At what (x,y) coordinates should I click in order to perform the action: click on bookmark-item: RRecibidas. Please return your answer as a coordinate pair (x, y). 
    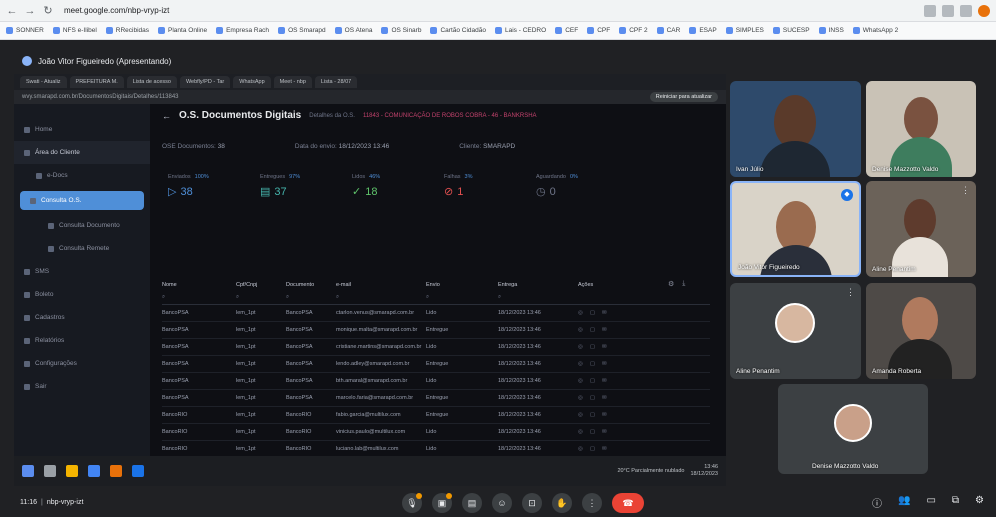
    Looking at the image, I should click on (127, 30).